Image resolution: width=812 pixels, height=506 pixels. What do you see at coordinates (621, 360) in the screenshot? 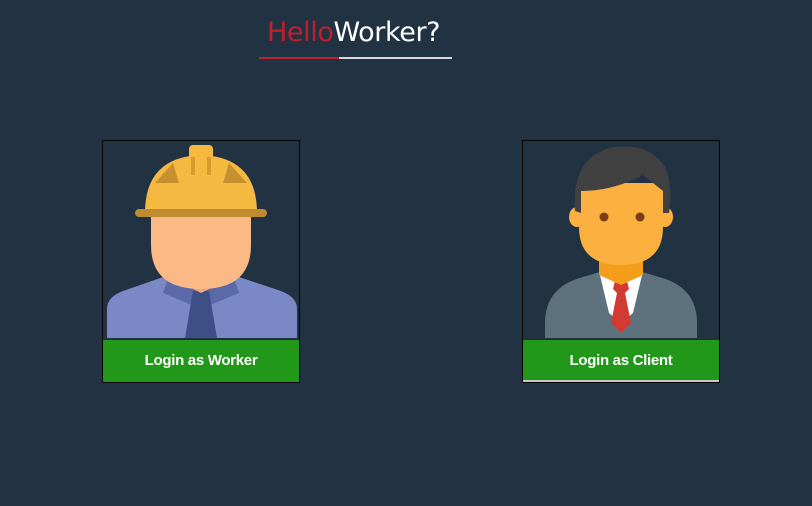
I see `login-as-client-button: Login as Client` at bounding box center [621, 360].